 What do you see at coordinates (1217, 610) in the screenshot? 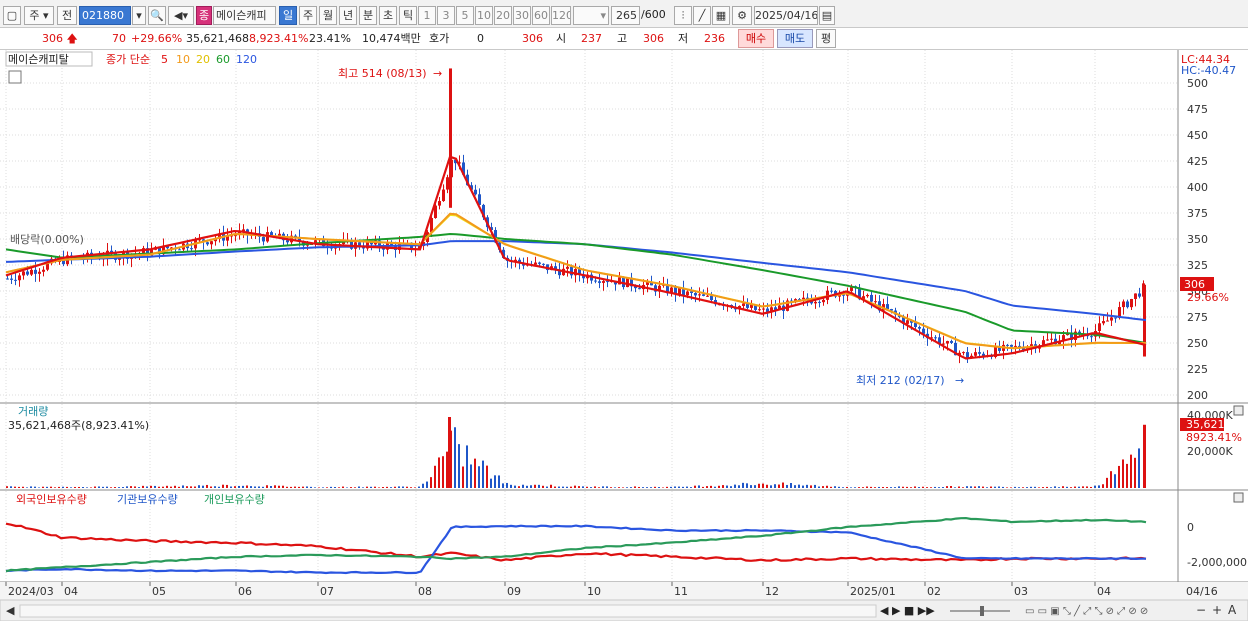
I see `zoom-plus-icon: +` at bounding box center [1217, 610].